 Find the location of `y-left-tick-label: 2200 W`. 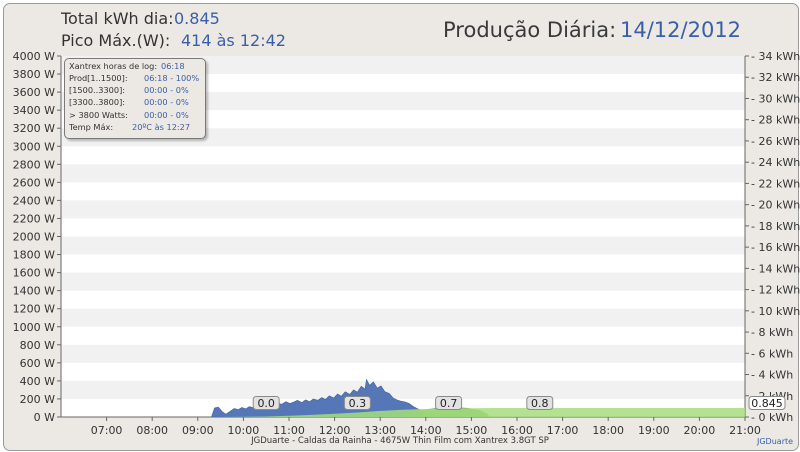

y-left-tick-label: 2200 W is located at coordinates (34, 218).